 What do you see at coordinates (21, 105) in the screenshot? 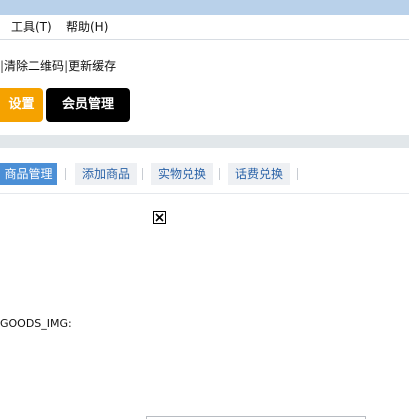
I see `settings-button: 设置` at bounding box center [21, 105].